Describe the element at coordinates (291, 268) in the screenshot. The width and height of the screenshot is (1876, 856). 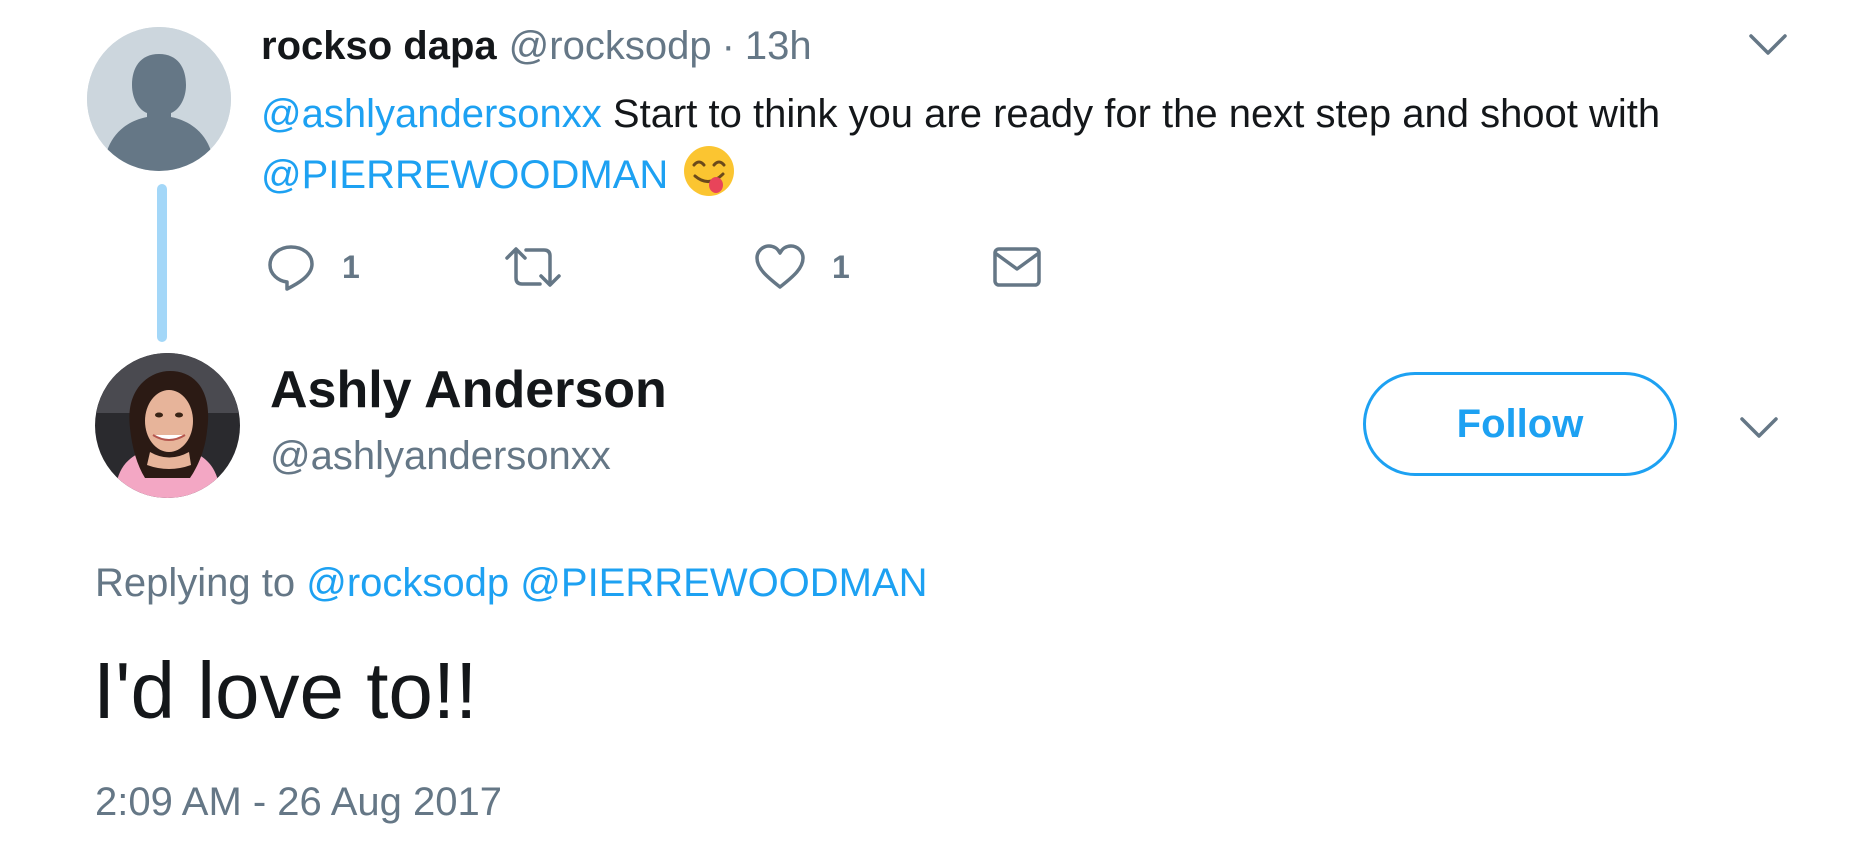
I see `reply-icon` at that location.